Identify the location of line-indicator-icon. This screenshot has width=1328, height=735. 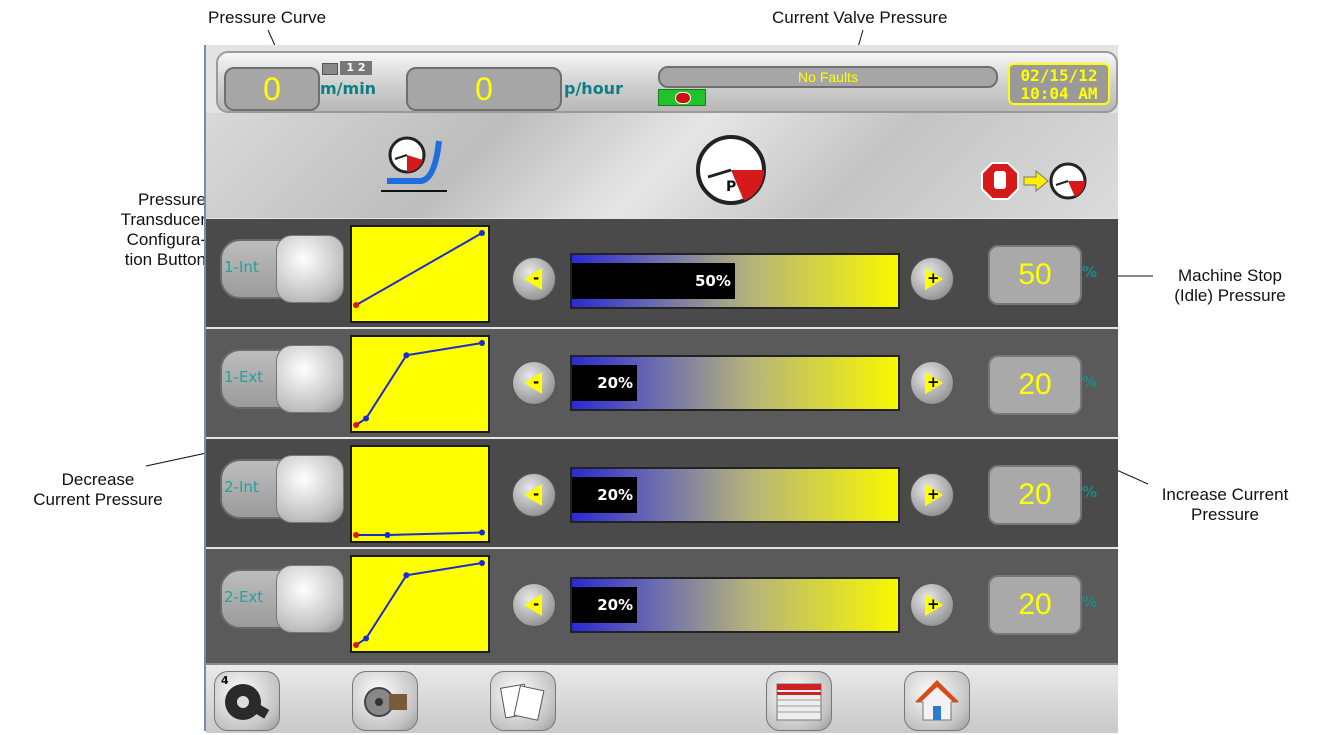
(330, 69).